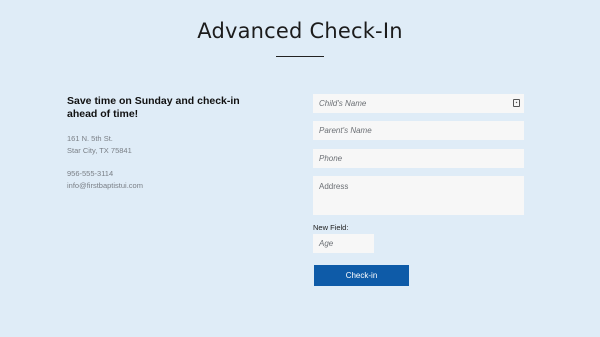  I want to click on new-field-label: New Field:, so click(331, 227).